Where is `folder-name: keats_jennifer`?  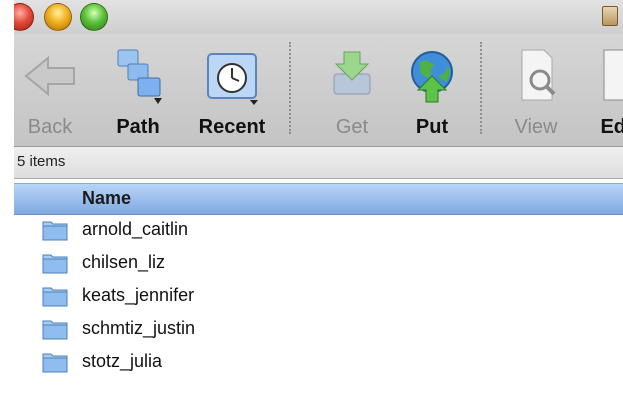
folder-name: keats_jennifer is located at coordinates (138, 295).